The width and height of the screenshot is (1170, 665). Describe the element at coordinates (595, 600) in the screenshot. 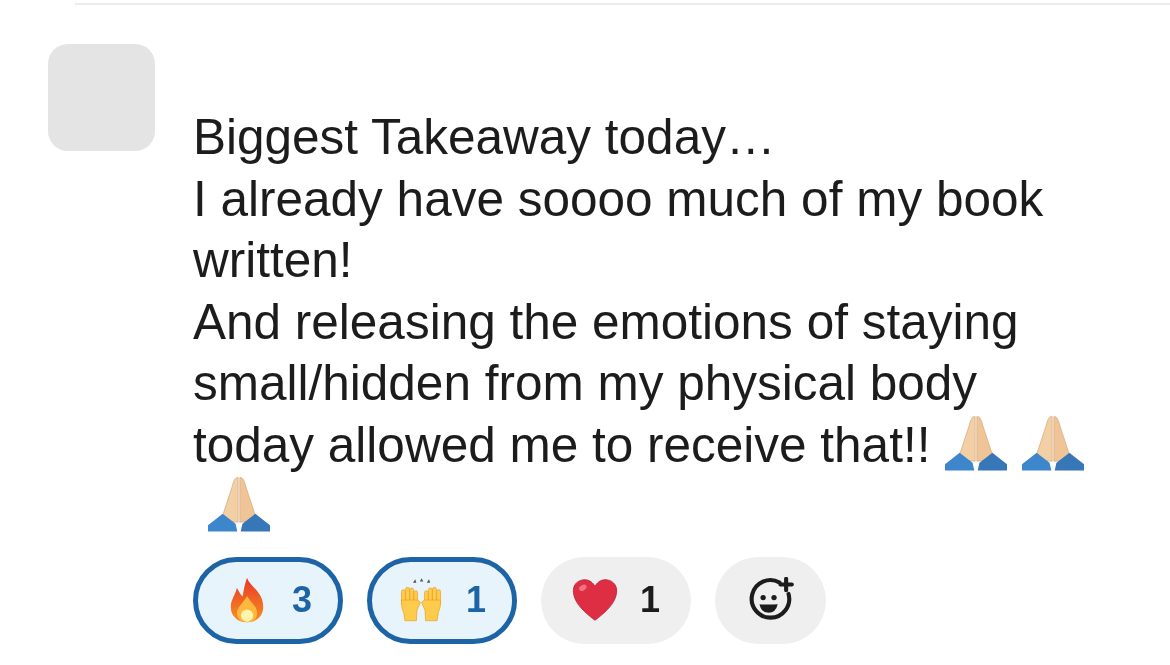

I see `heart-icon` at that location.